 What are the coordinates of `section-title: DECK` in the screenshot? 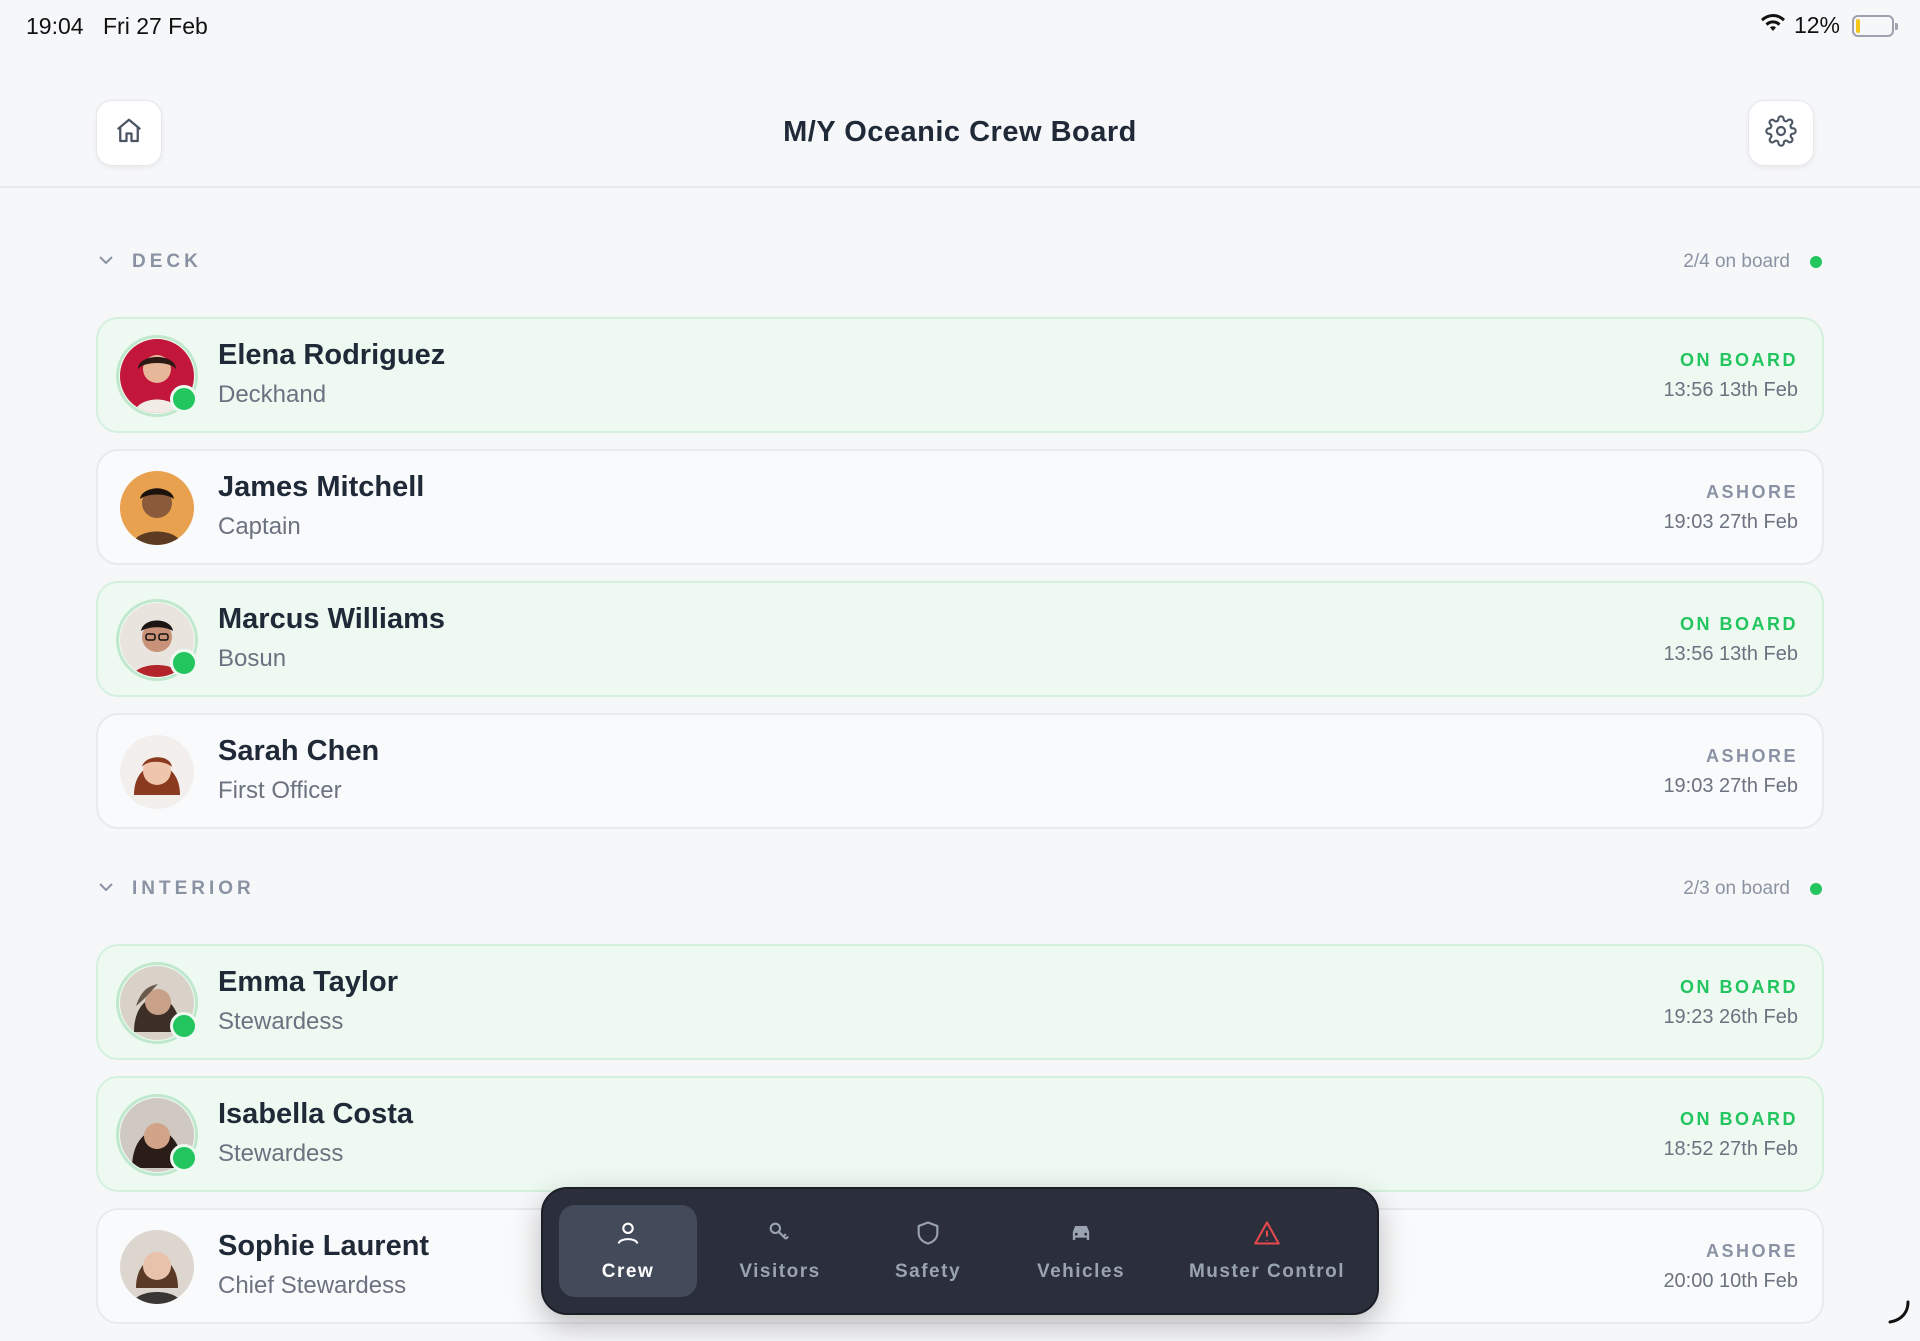 It's located at (167, 261).